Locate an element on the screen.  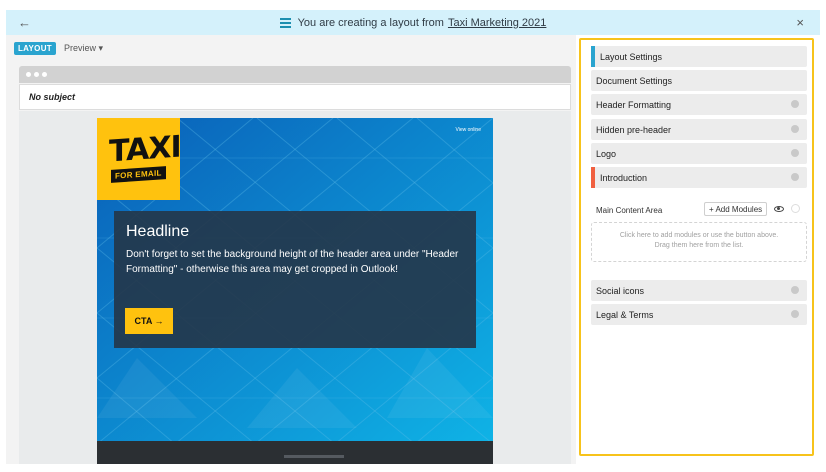
view-online-link: View online is located at coordinates (468, 130).